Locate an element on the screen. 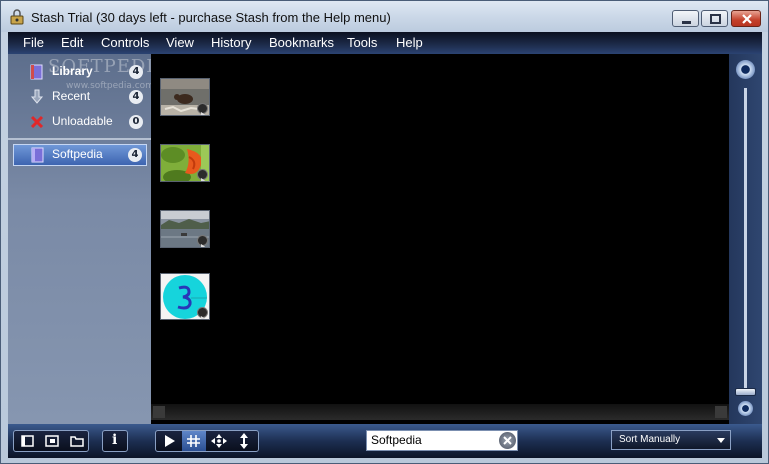  menu-edit: Edit is located at coordinates (72, 42).